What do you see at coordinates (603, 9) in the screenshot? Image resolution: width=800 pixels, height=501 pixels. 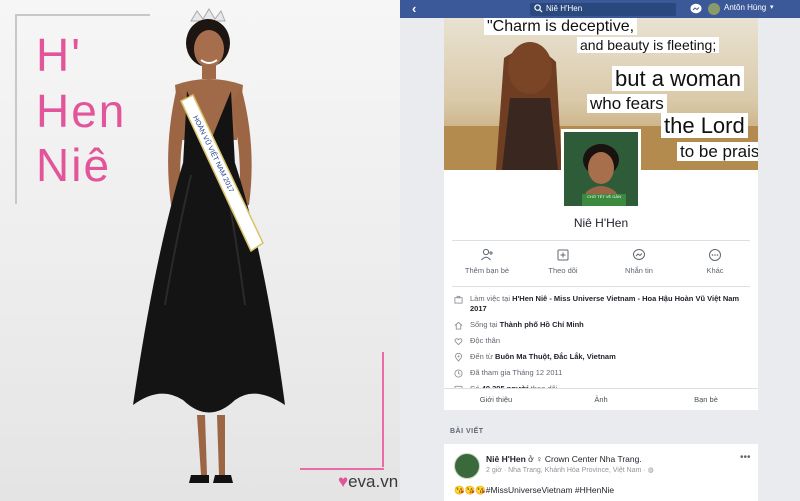 I see `search-bar: Niê H'Hen` at bounding box center [603, 9].